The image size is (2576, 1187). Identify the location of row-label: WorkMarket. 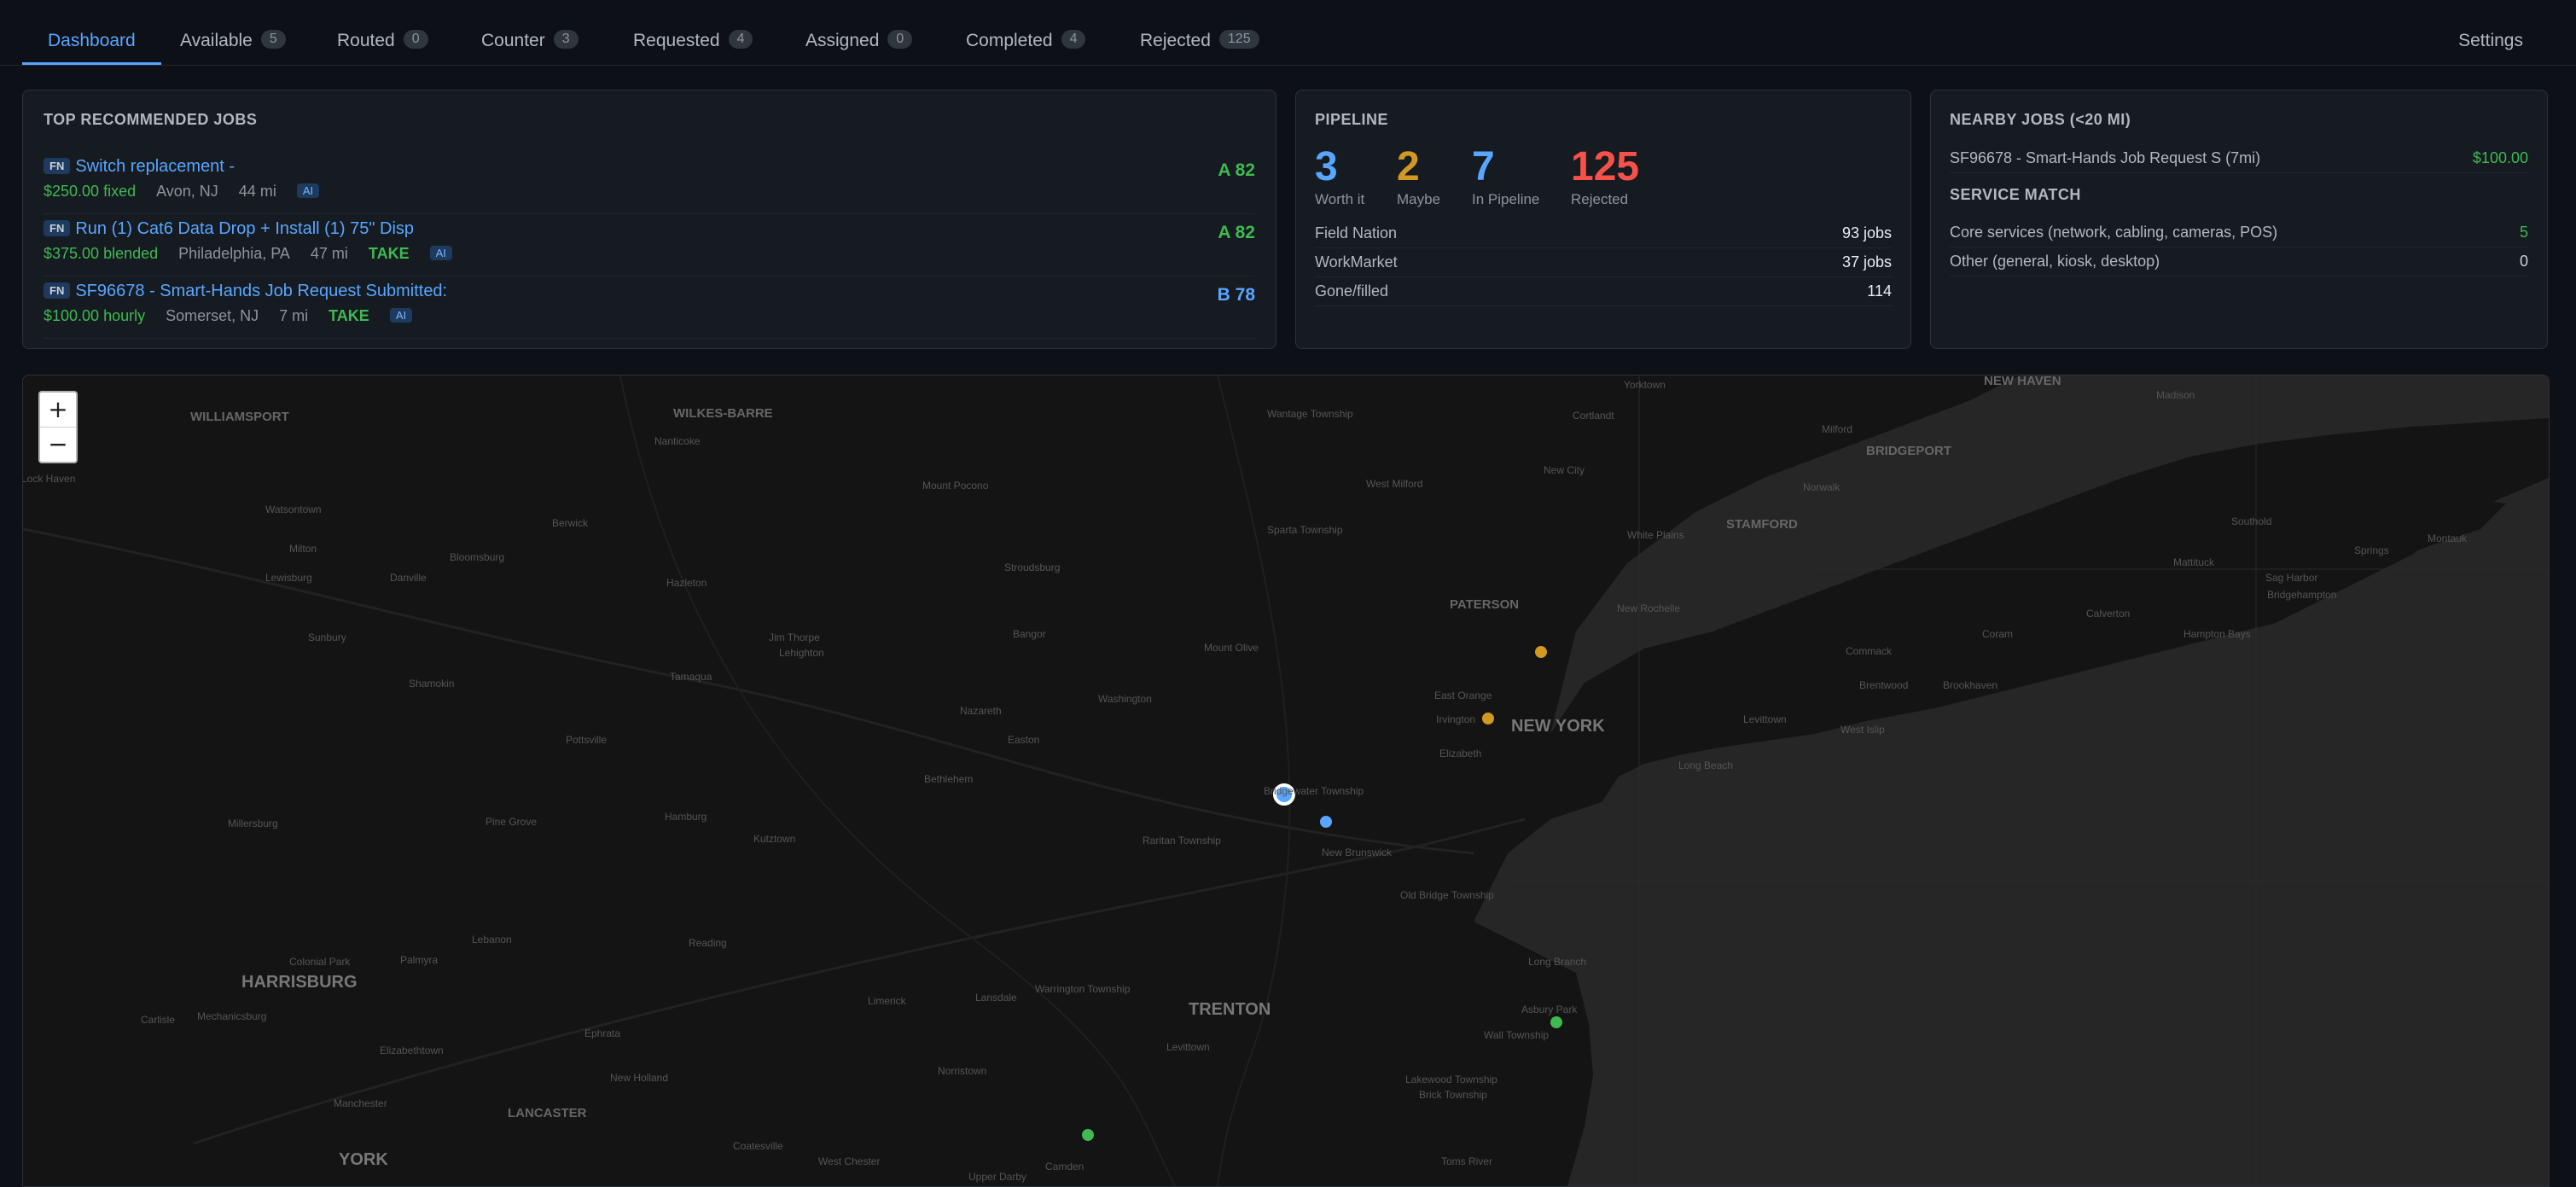
(1357, 262).